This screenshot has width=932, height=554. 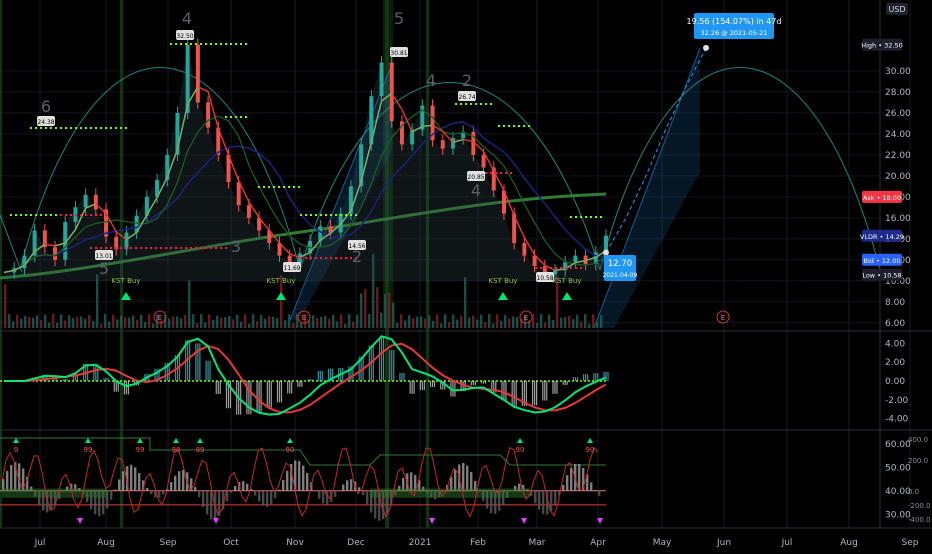 What do you see at coordinates (537, 543) in the screenshot?
I see `x-tick-label: Mar` at bounding box center [537, 543].